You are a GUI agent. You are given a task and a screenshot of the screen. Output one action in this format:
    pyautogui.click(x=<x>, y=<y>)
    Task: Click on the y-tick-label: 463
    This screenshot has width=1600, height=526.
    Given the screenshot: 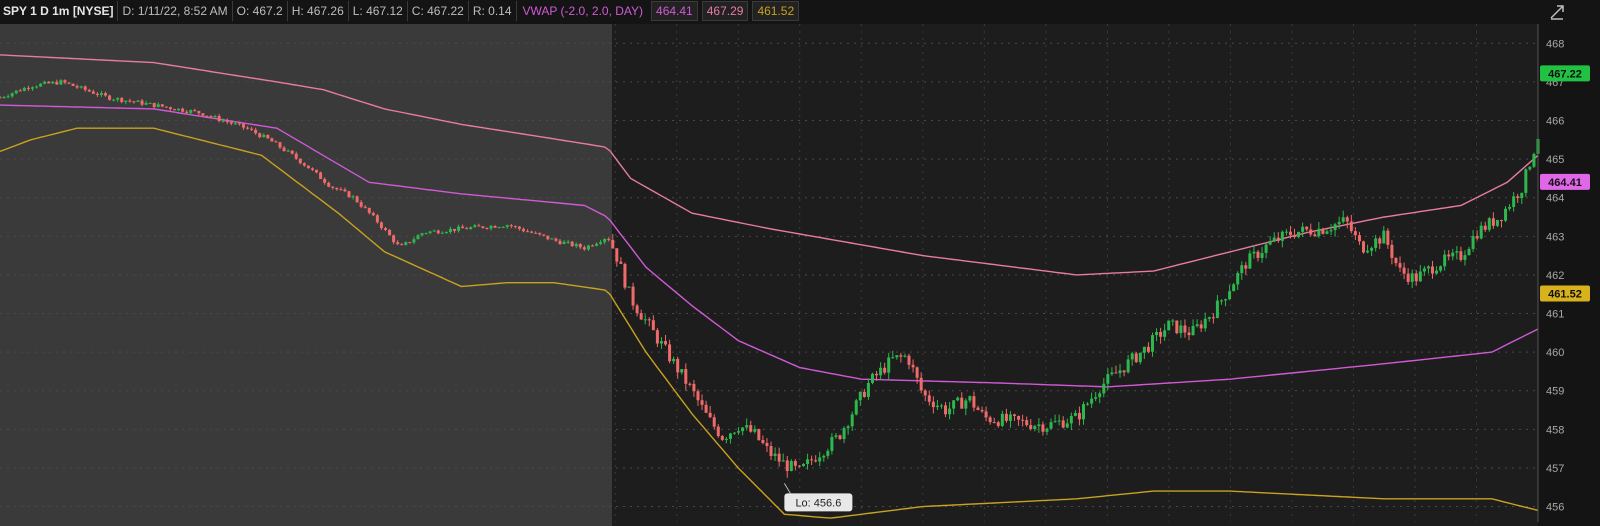 What is the action you would take?
    pyautogui.click(x=1555, y=237)
    